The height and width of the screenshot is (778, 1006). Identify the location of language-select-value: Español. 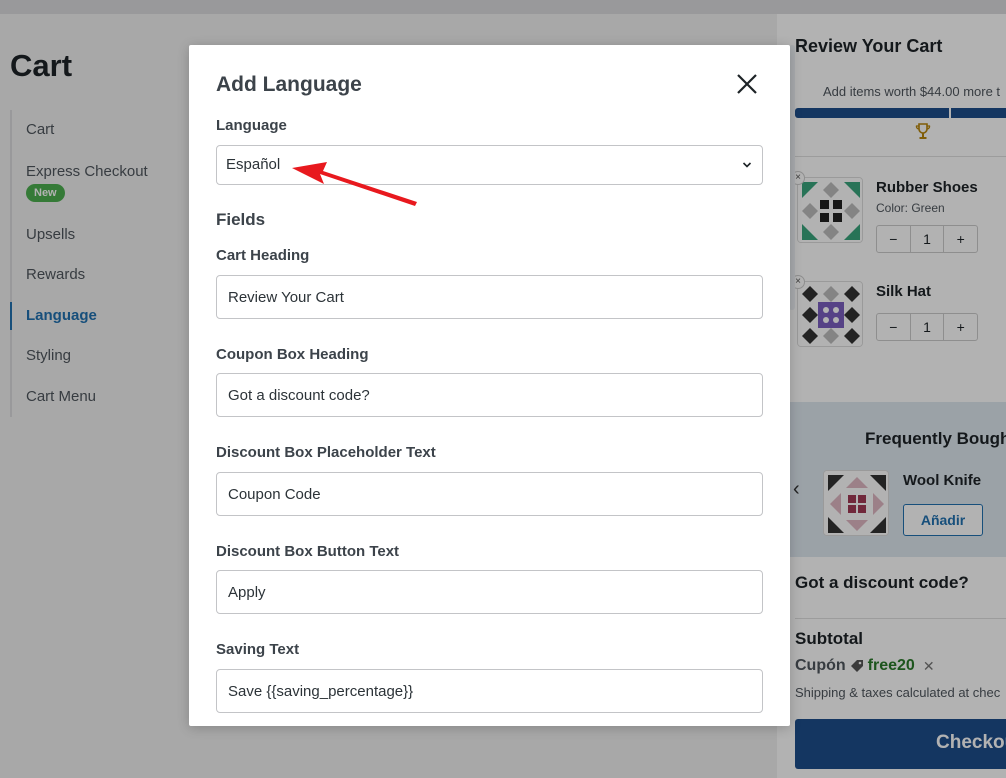
(253, 164).